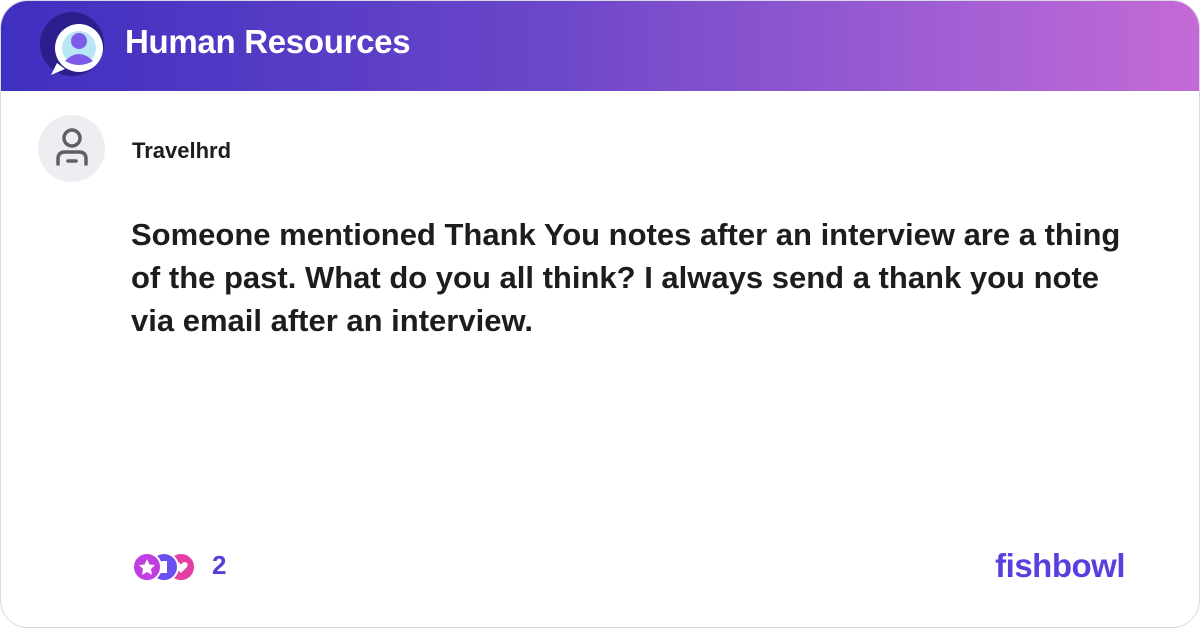 The height and width of the screenshot is (628, 1200). What do you see at coordinates (600, 46) in the screenshot?
I see `header-bar: Human Resources` at bounding box center [600, 46].